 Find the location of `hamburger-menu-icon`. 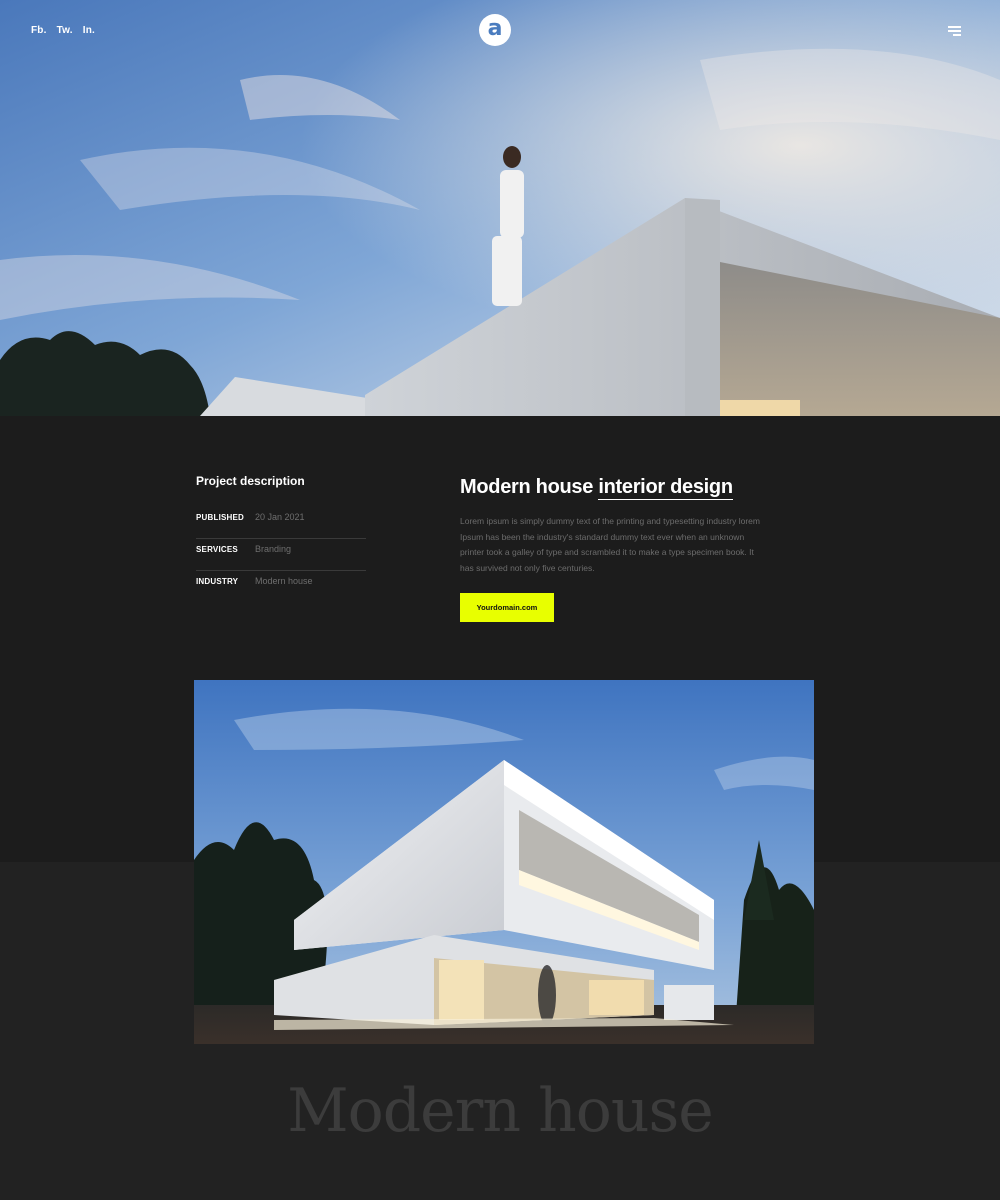

hamburger-menu-icon is located at coordinates (954, 31).